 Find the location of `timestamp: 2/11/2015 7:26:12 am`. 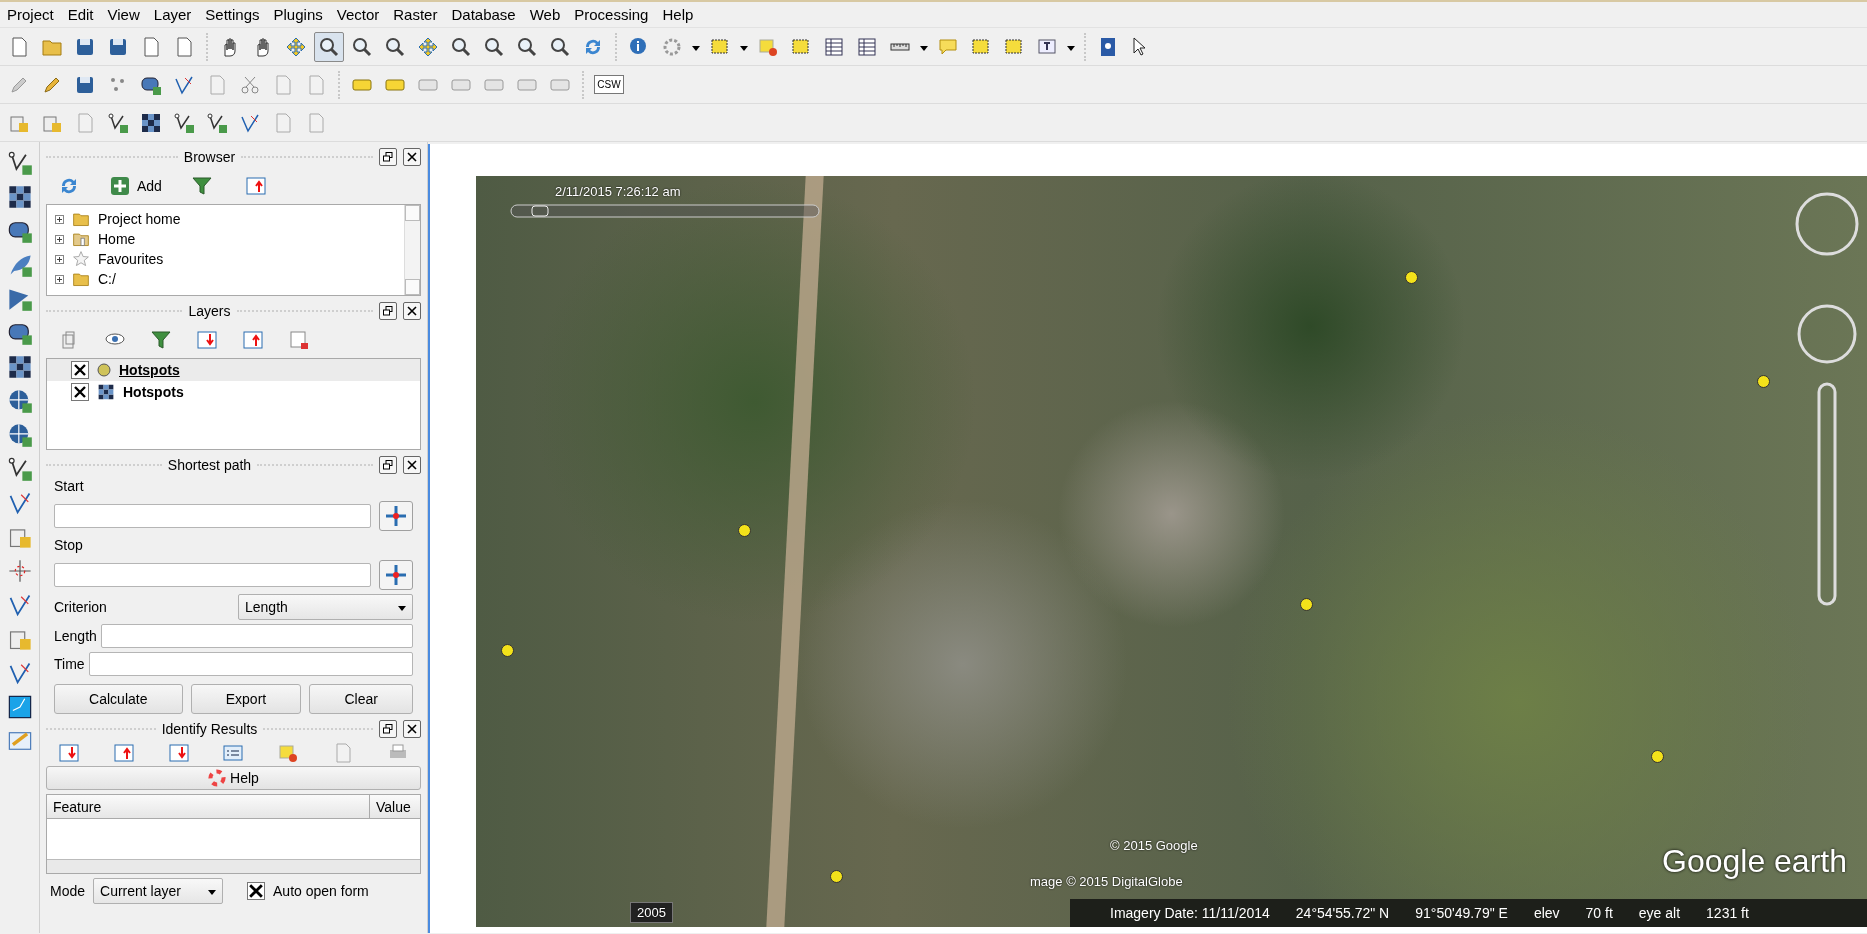

timestamp: 2/11/2015 7:26:12 am is located at coordinates (618, 192).